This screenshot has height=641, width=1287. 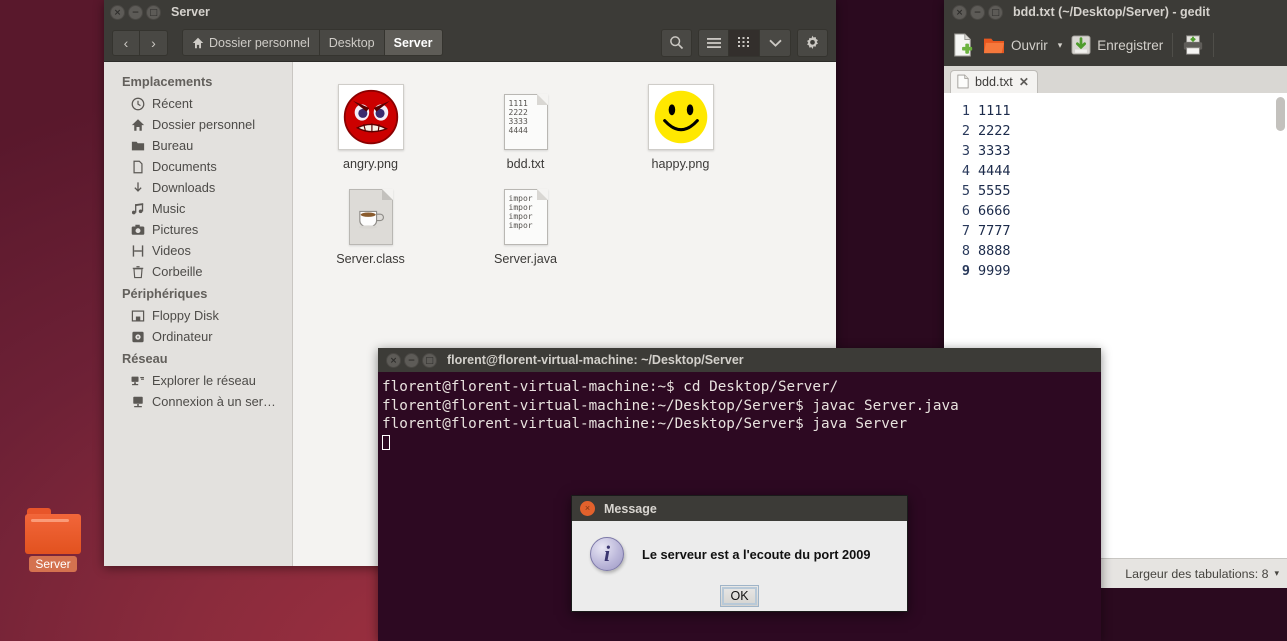 What do you see at coordinates (198, 103) in the screenshot?
I see `sidebar-item-recent: Récent` at bounding box center [198, 103].